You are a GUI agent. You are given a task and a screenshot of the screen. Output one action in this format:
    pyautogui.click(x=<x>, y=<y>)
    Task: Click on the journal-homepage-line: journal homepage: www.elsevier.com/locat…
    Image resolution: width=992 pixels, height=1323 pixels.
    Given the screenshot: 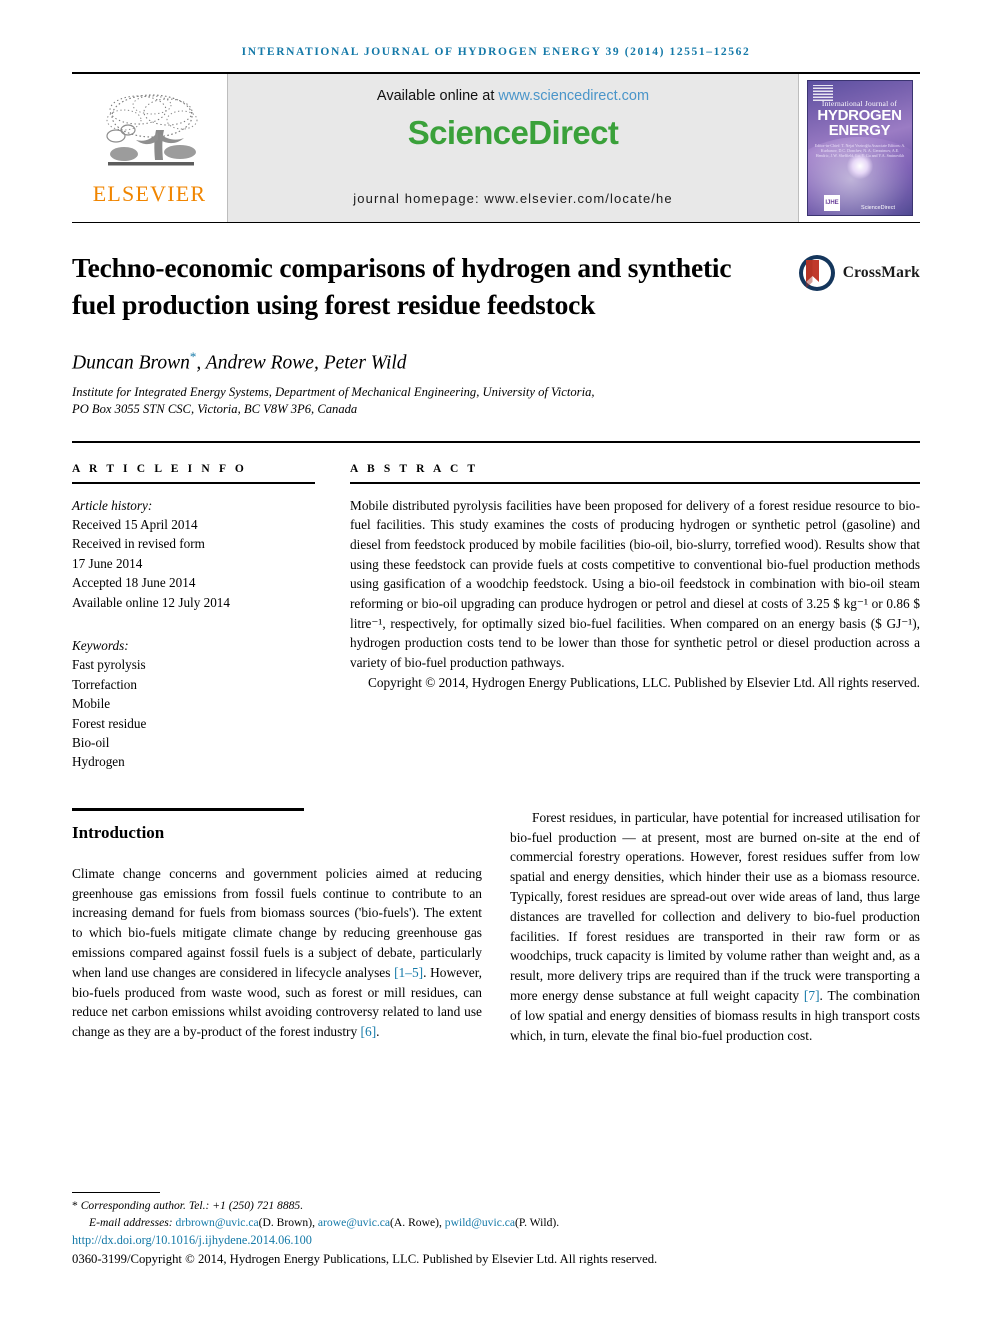 What is the action you would take?
    pyautogui.click(x=513, y=198)
    